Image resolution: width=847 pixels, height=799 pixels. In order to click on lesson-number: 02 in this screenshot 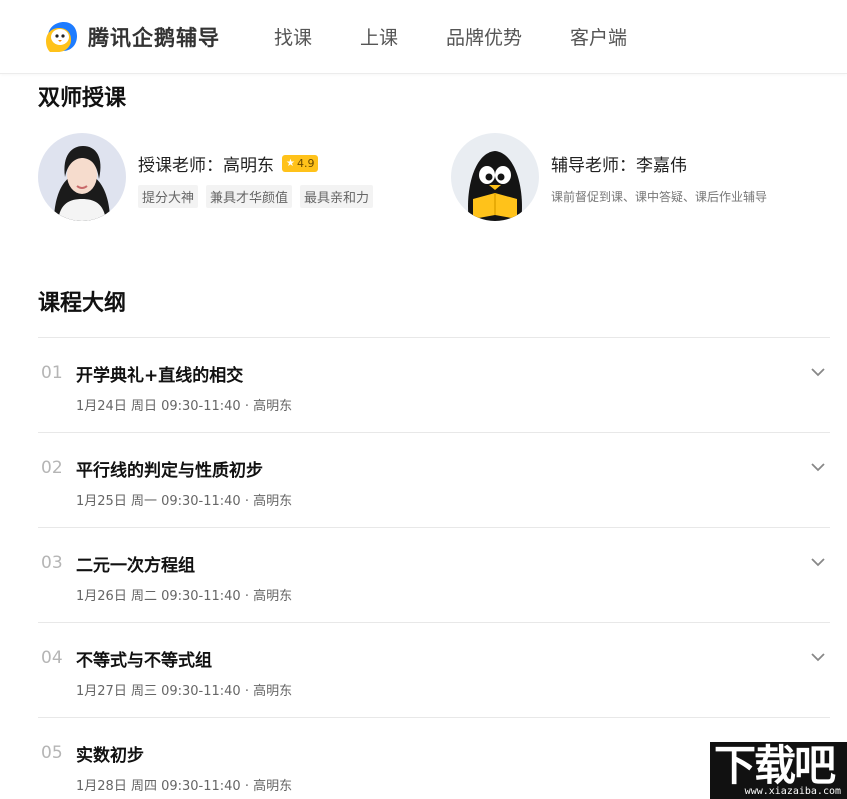, I will do `click(52, 468)`.